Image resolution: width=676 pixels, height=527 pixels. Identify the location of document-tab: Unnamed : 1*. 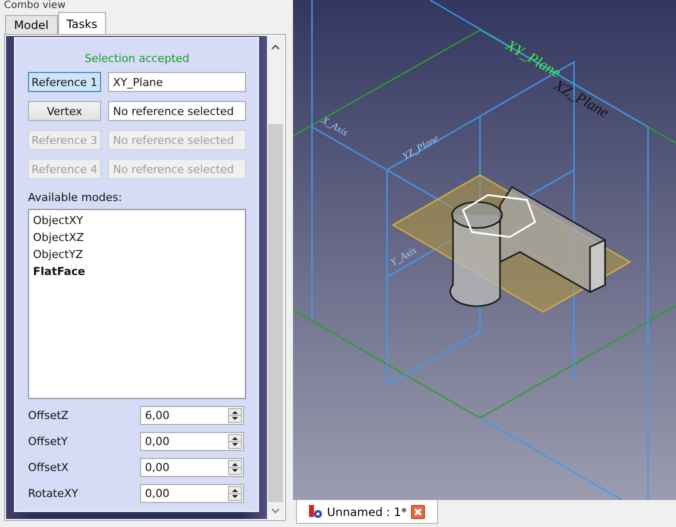
(367, 512).